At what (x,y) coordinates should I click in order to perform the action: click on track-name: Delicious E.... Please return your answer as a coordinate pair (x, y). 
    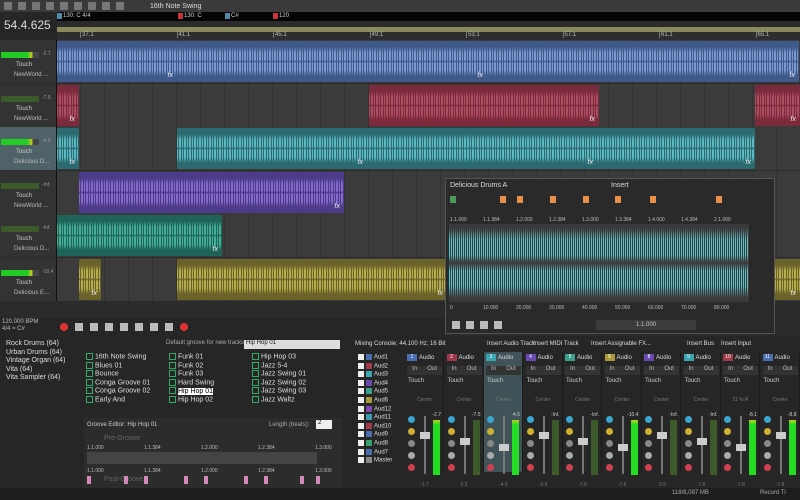
    Looking at the image, I should click on (31, 293).